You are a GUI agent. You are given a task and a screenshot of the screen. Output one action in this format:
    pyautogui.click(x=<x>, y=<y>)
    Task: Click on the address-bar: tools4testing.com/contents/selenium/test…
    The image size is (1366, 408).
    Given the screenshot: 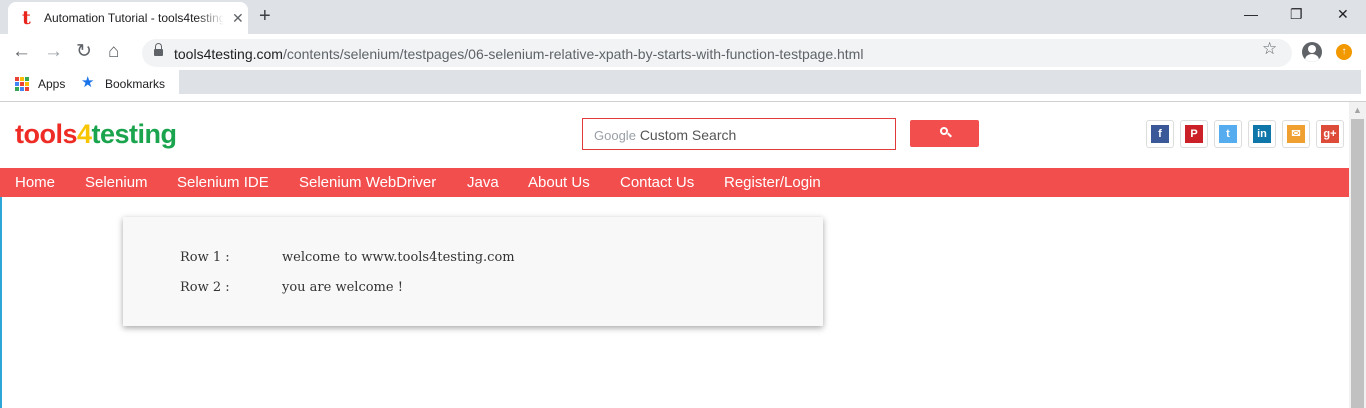 What is the action you would take?
    pyautogui.click(x=717, y=53)
    